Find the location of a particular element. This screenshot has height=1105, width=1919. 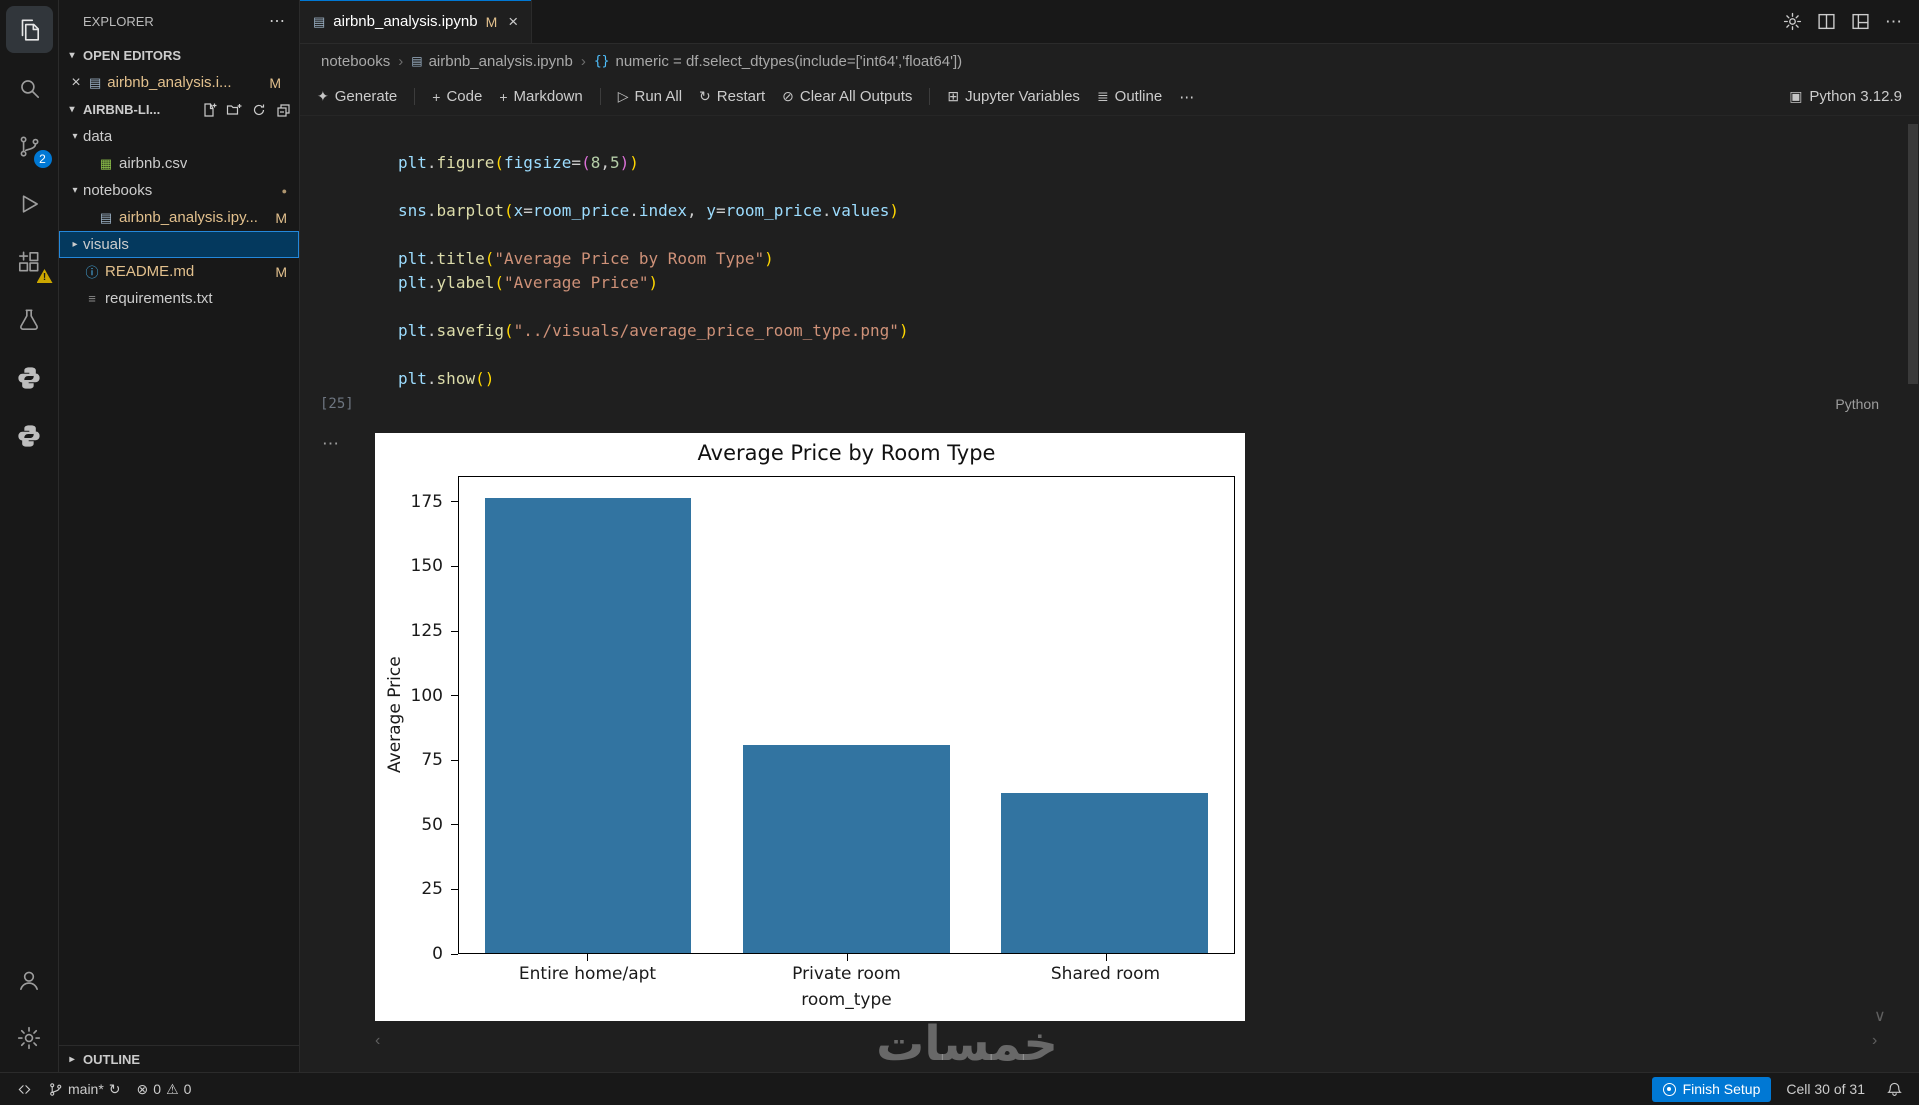

extensions-icon: ! is located at coordinates (29, 261).